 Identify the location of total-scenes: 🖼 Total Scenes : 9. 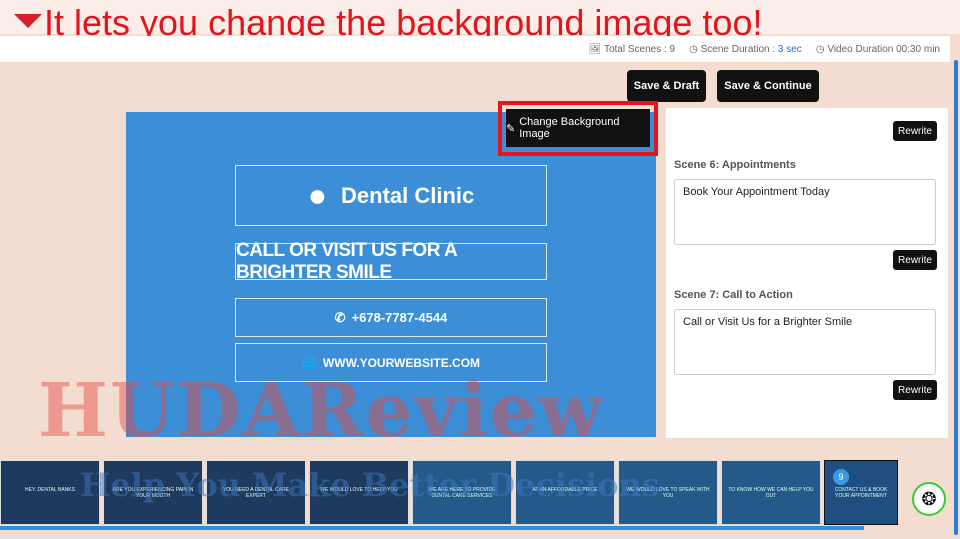
(632, 49).